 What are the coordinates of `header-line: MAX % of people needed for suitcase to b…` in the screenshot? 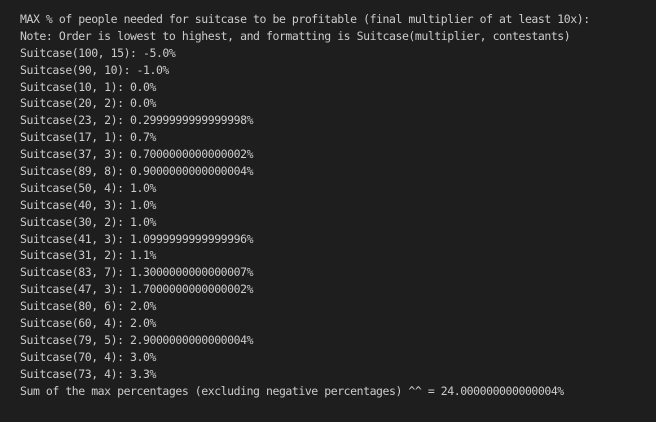 It's located at (305, 19).